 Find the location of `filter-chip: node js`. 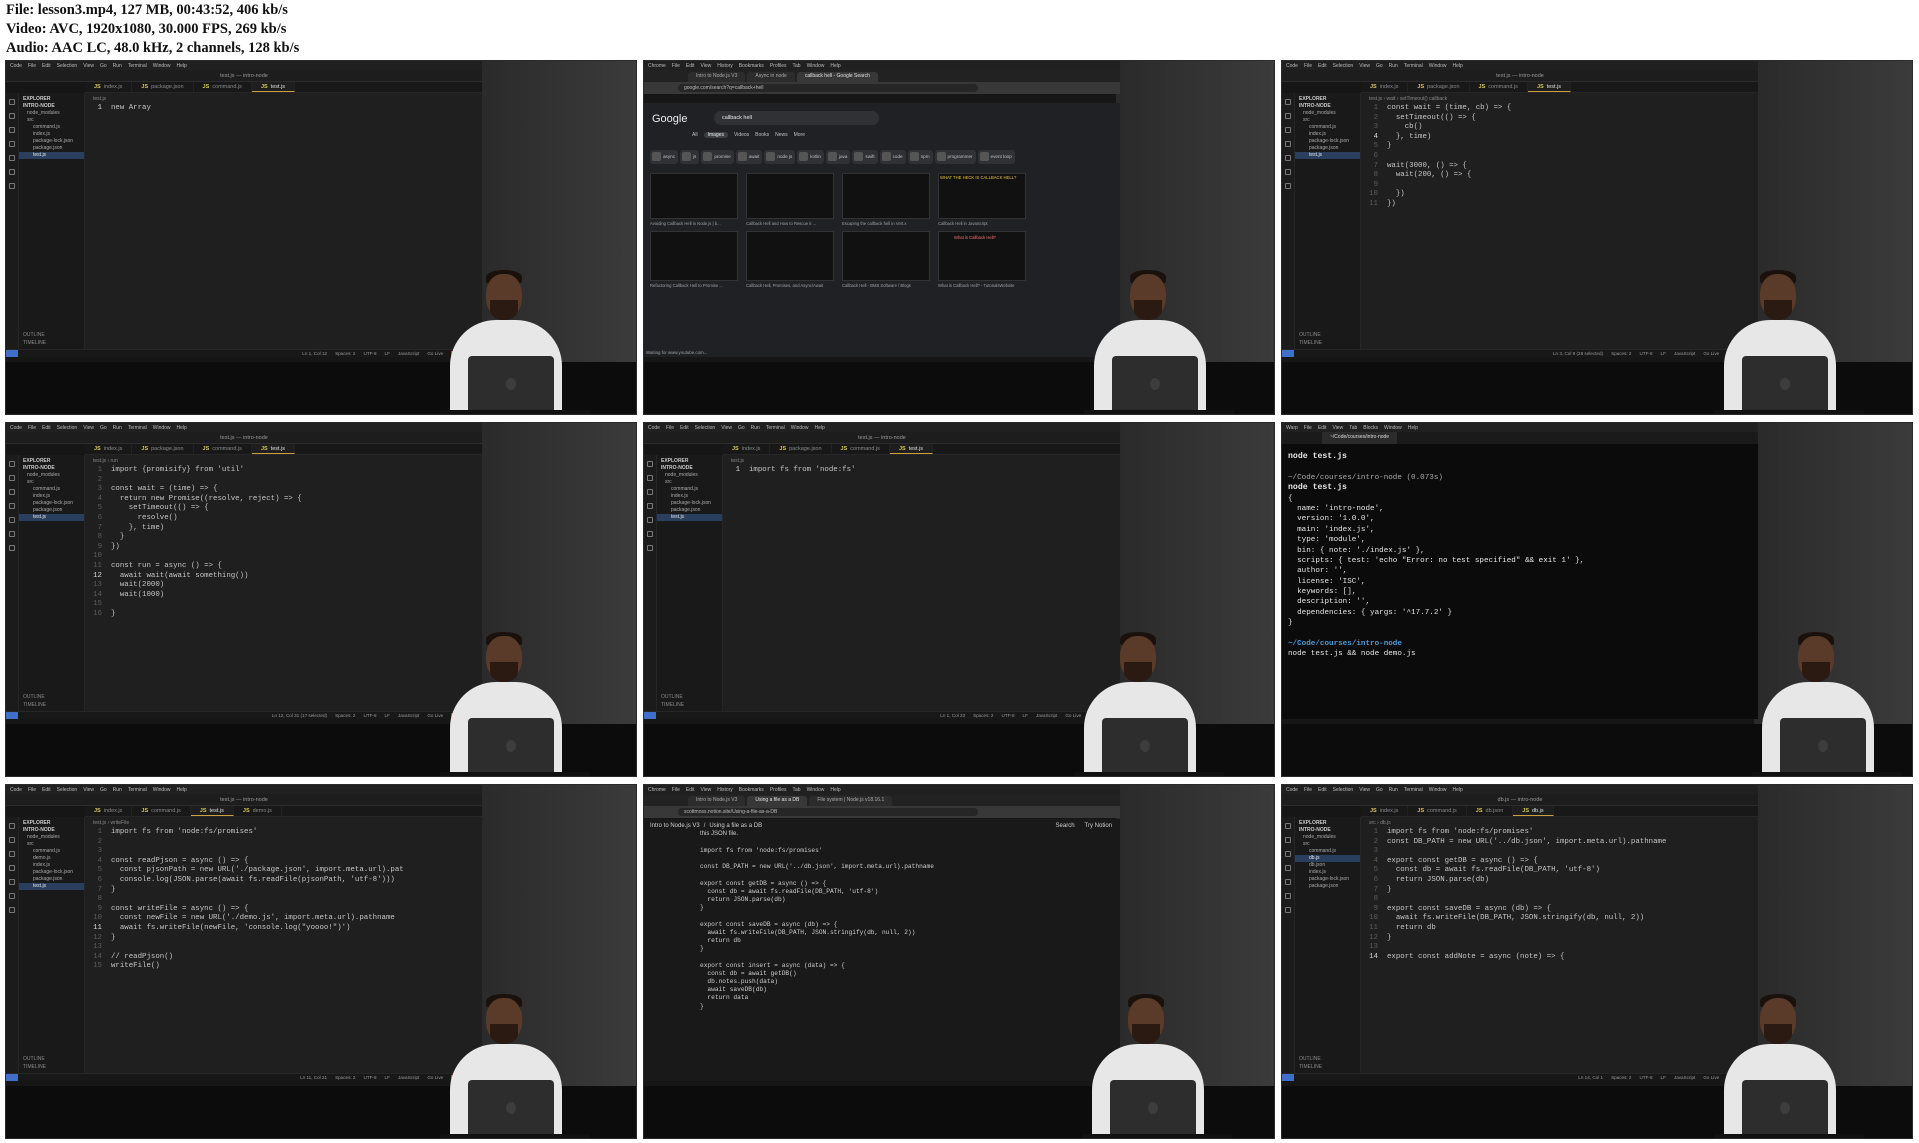

filter-chip: node js is located at coordinates (780, 157).